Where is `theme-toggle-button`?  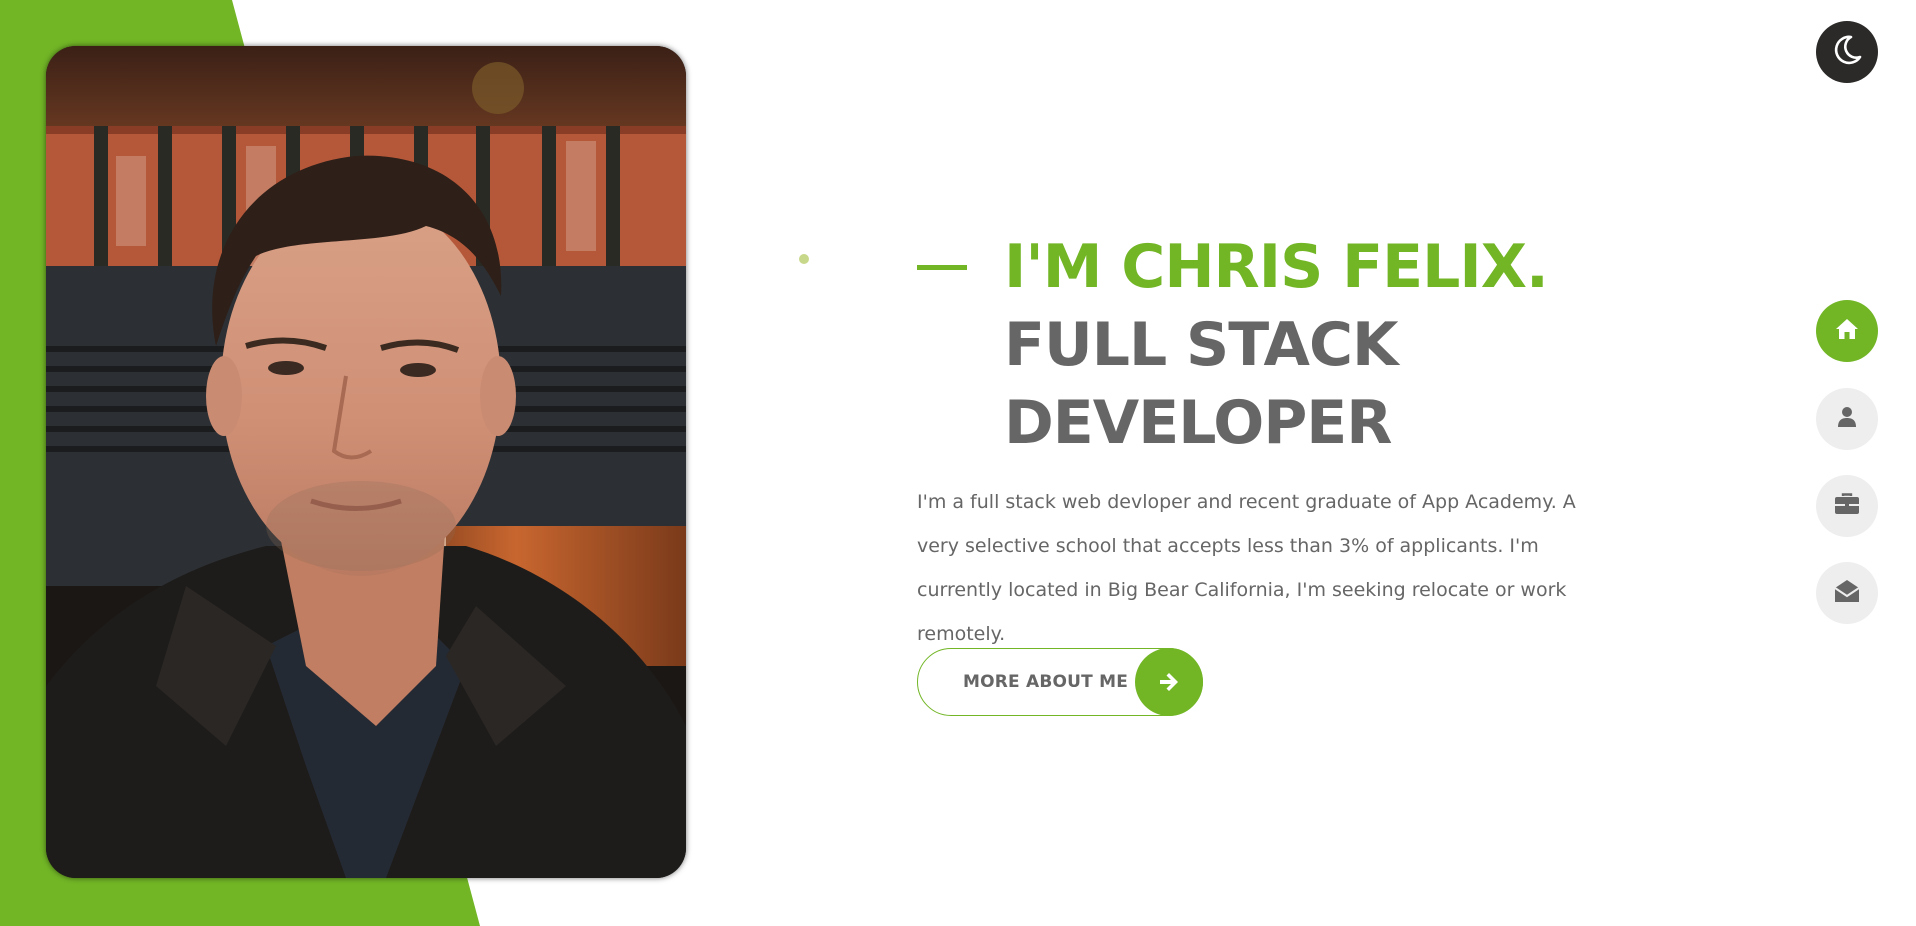
theme-toggle-button is located at coordinates (1847, 52).